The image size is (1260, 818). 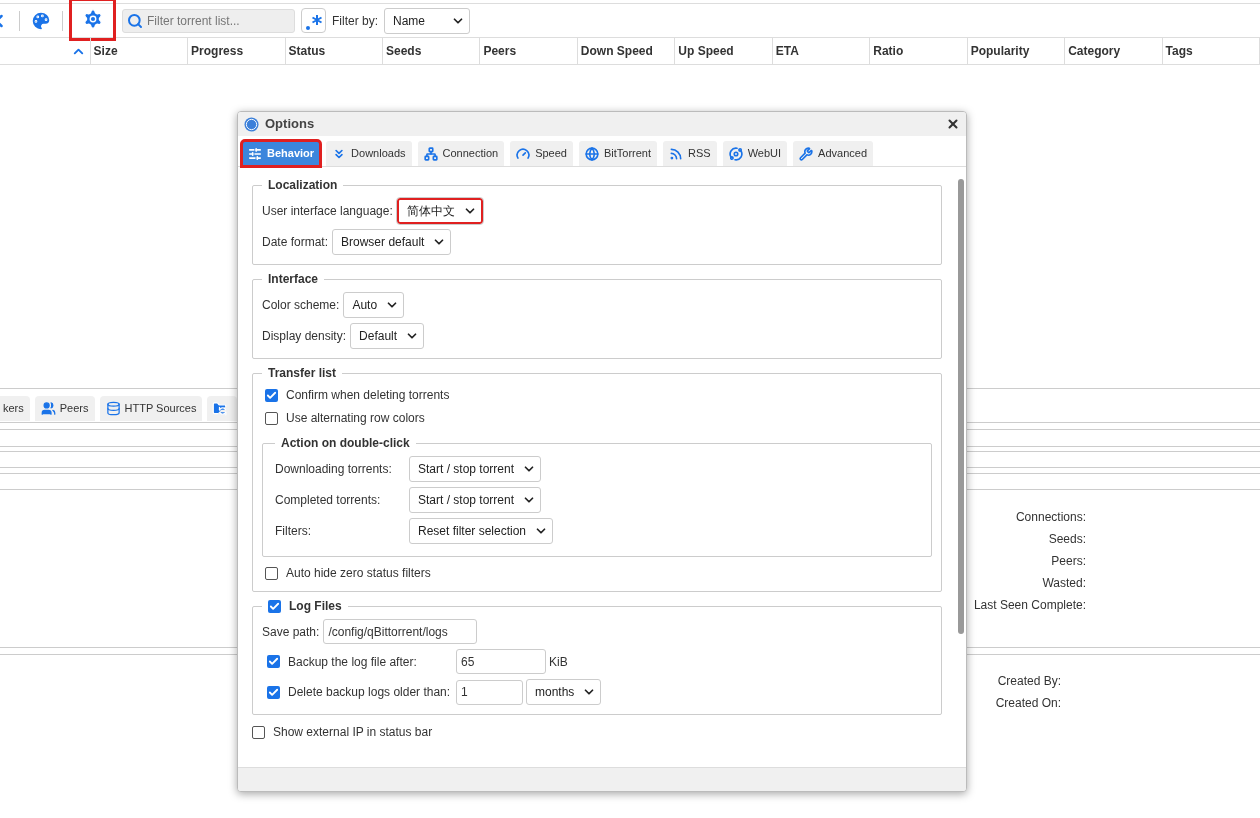 I want to click on settings-tab: Speed, so click(x=541, y=153).